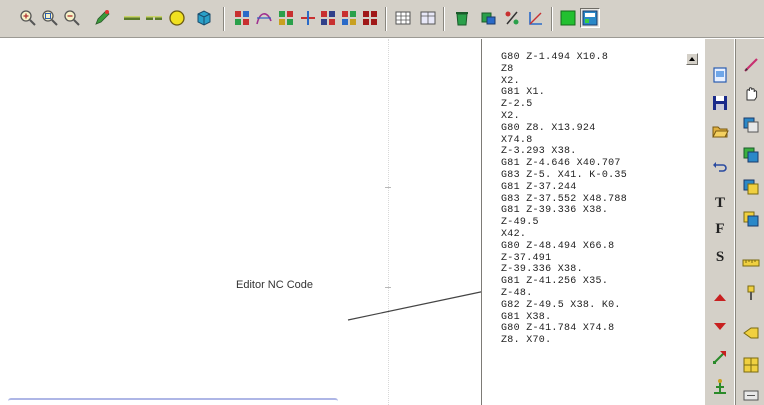 The width and height of the screenshot is (764, 405). Describe the element at coordinates (388, 222) in the screenshot. I see `axis-guide-line` at that location.